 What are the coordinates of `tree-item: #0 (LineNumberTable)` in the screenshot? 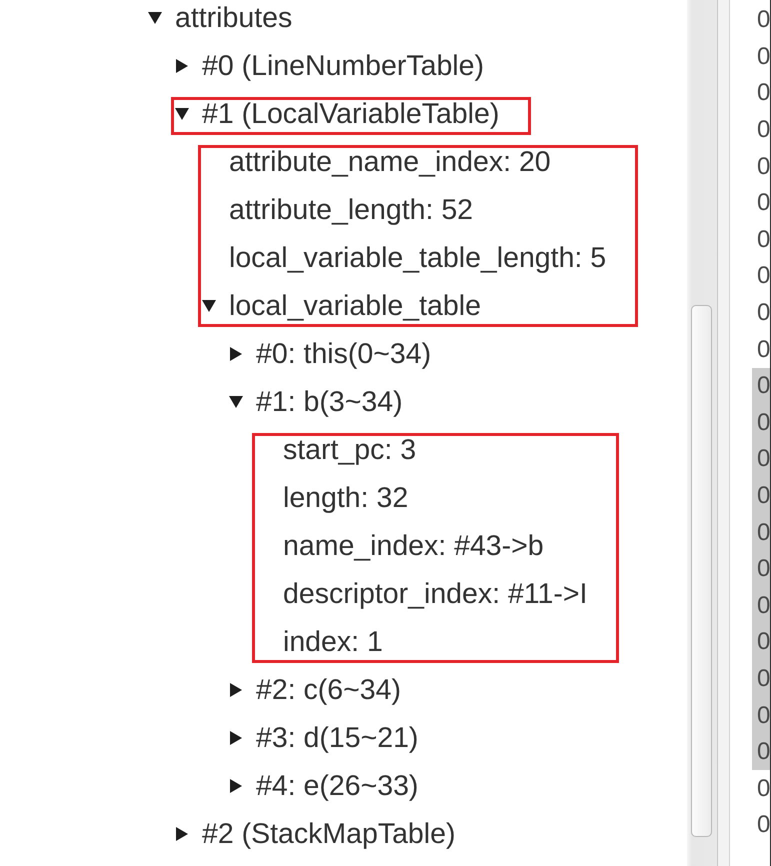 It's located at (343, 66).